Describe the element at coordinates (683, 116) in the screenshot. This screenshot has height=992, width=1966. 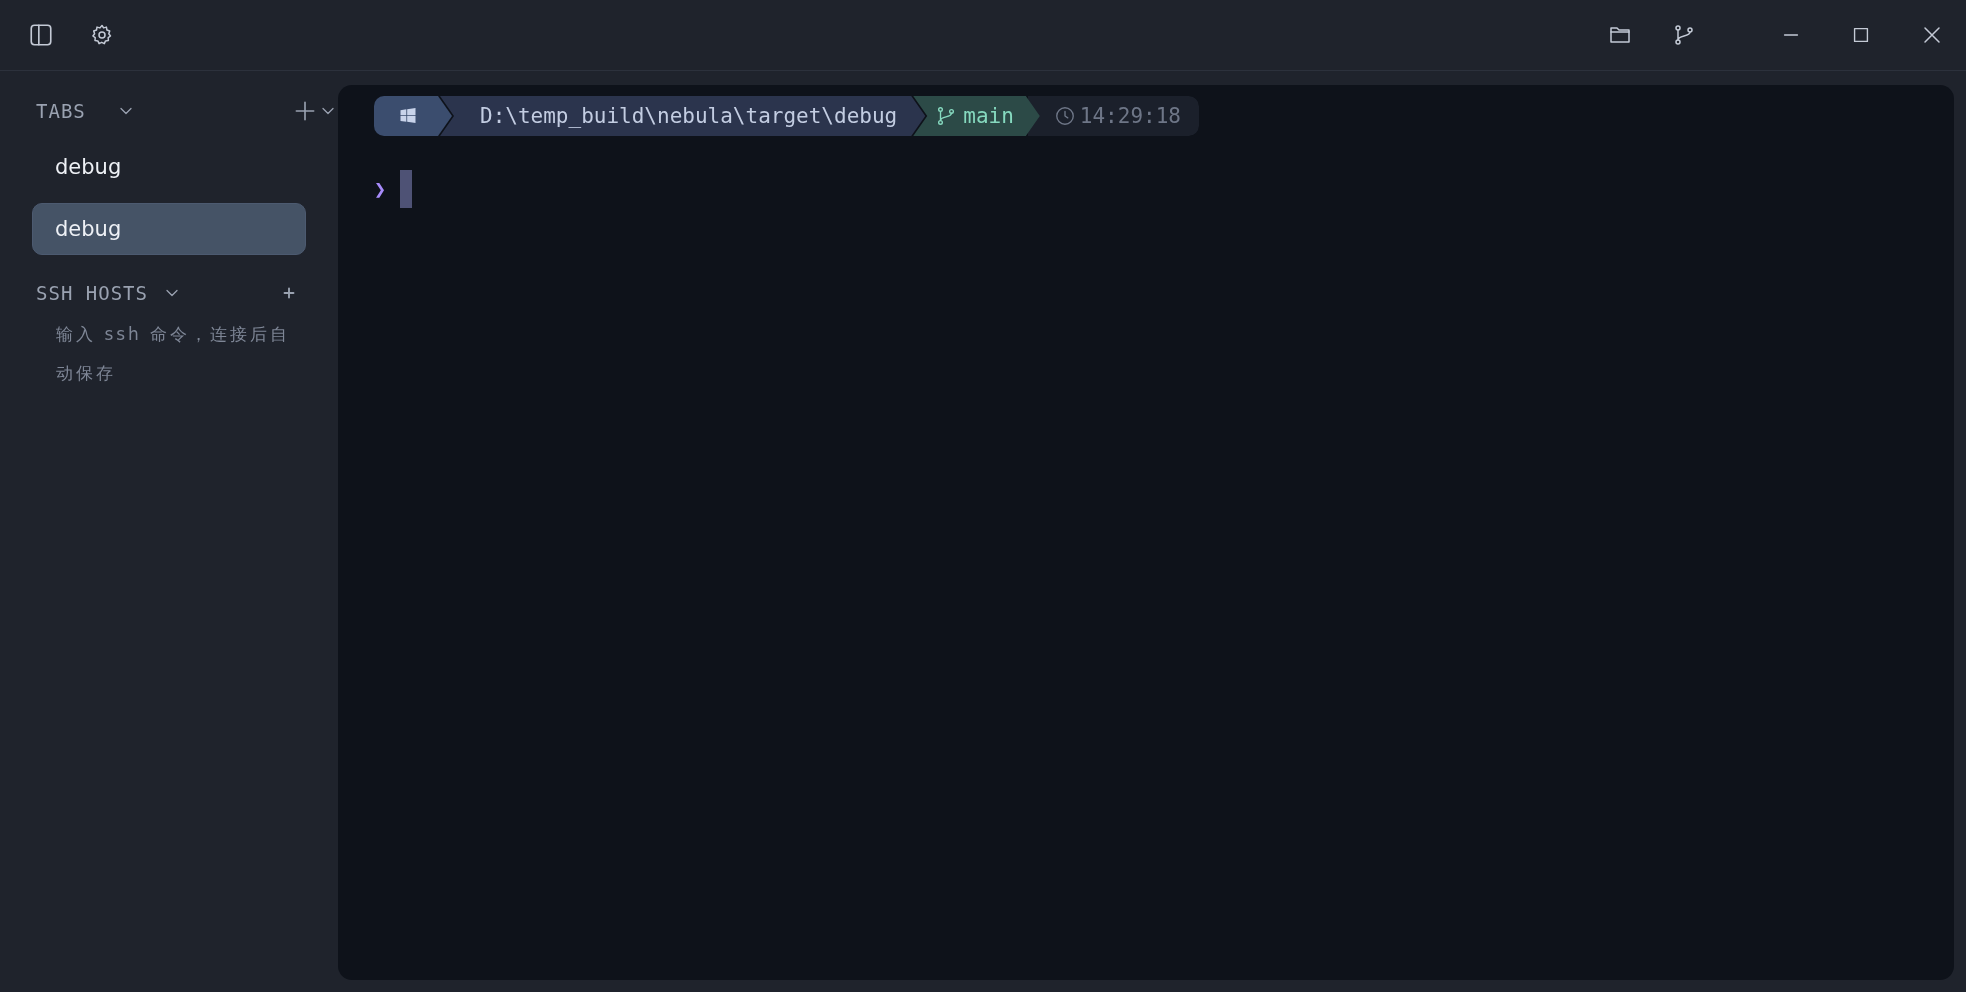
I see `path-segment: D:\temp_build\nebula\target\debug` at that location.